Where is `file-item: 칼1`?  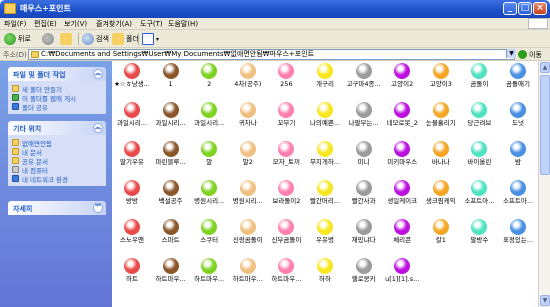 file-item: 칼1 is located at coordinates (441, 236).